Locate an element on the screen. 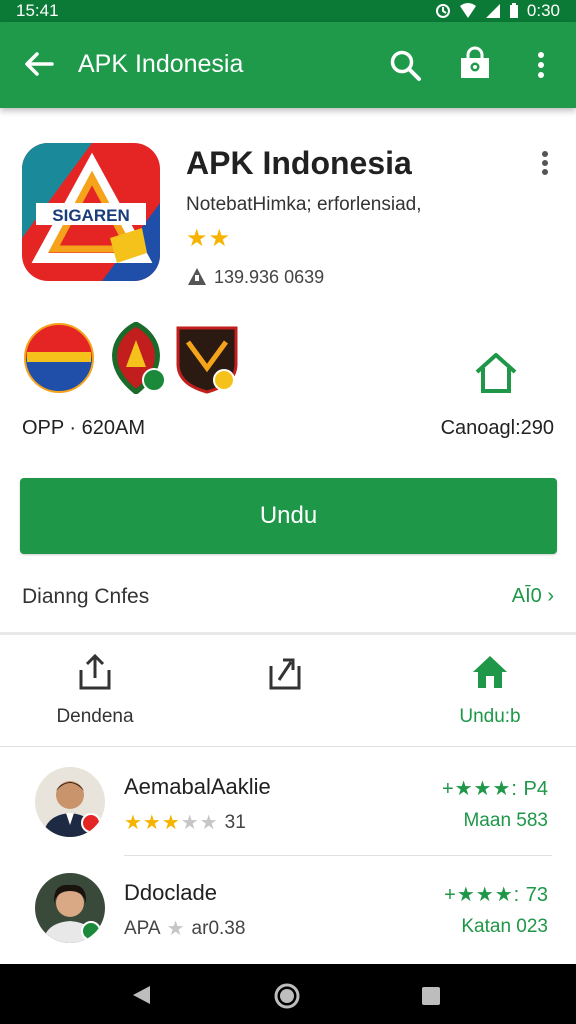 The height and width of the screenshot is (1024, 576). reviewer-name: Ddoclade is located at coordinates (170, 892).